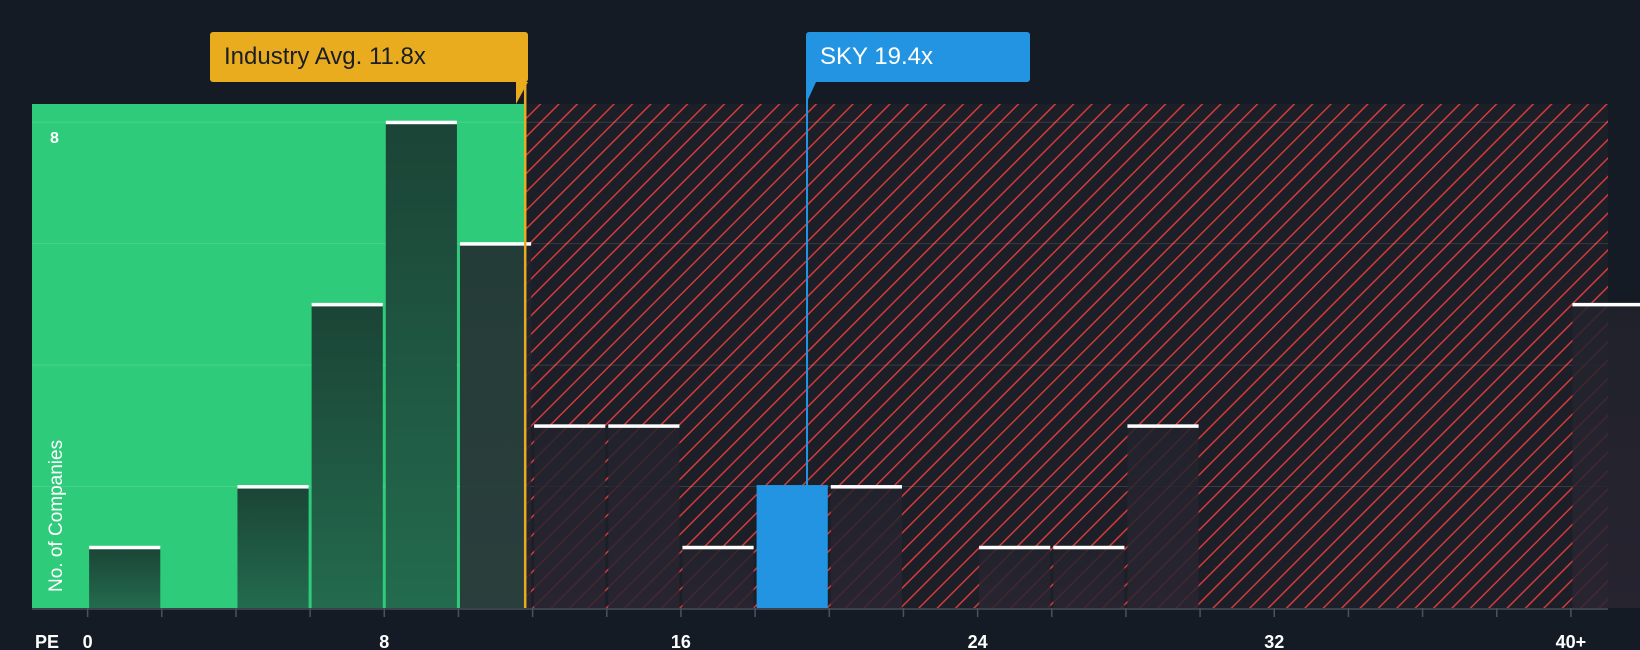  What do you see at coordinates (384, 641) in the screenshot?
I see `x-tick-label: 8` at bounding box center [384, 641].